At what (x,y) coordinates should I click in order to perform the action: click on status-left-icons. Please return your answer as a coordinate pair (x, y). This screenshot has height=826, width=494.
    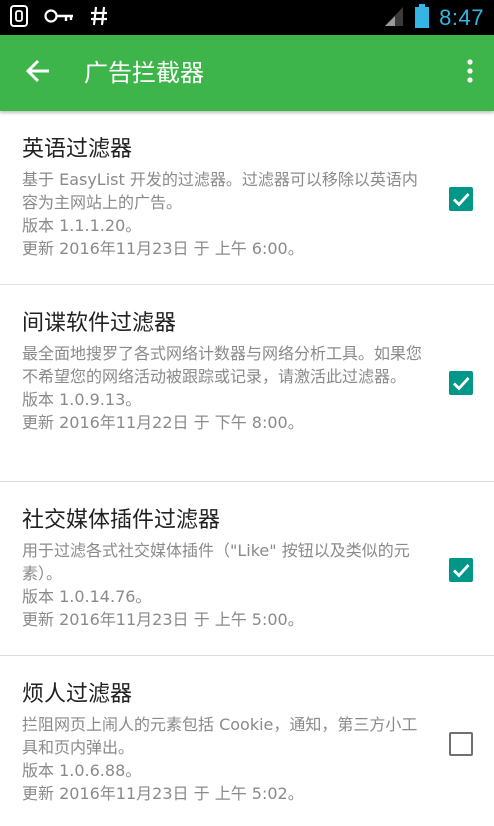
    Looking at the image, I should click on (59, 17).